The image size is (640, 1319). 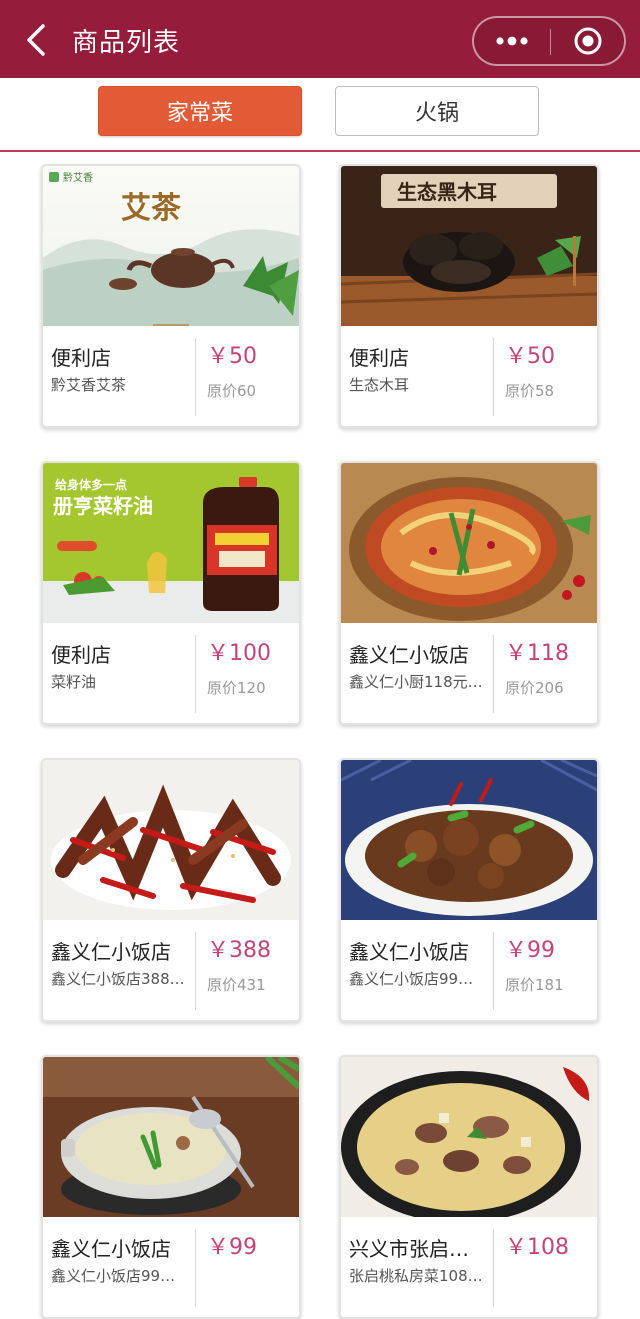 What do you see at coordinates (151, 208) in the screenshot?
I see `svg-text: 艾茶` at bounding box center [151, 208].